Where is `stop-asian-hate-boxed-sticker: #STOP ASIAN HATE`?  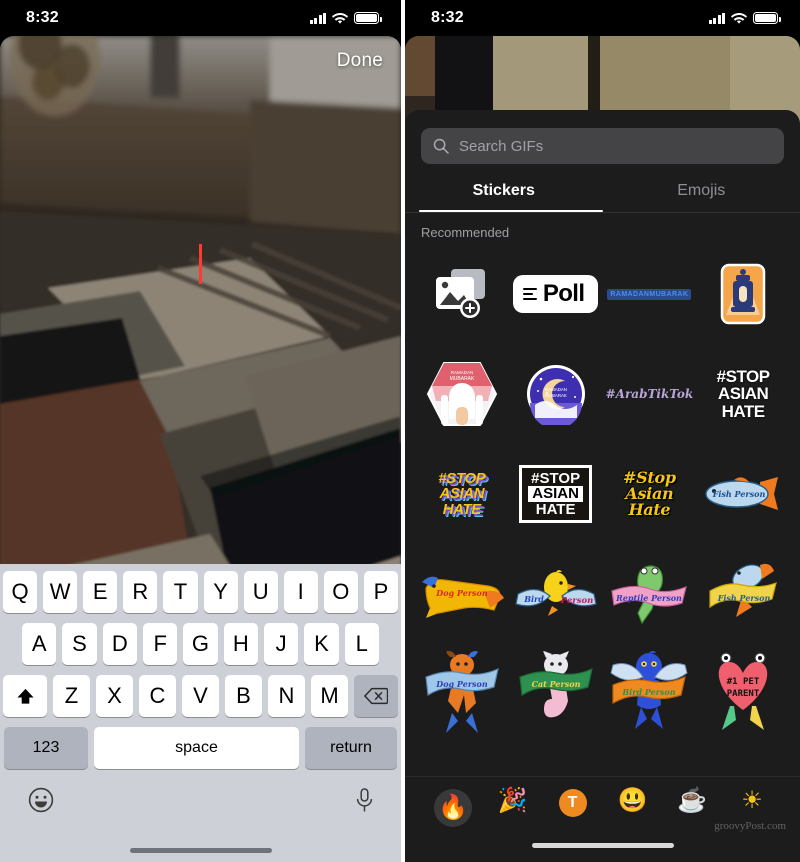 stop-asian-hate-boxed-sticker: #STOP ASIAN HATE is located at coordinates (556, 494).